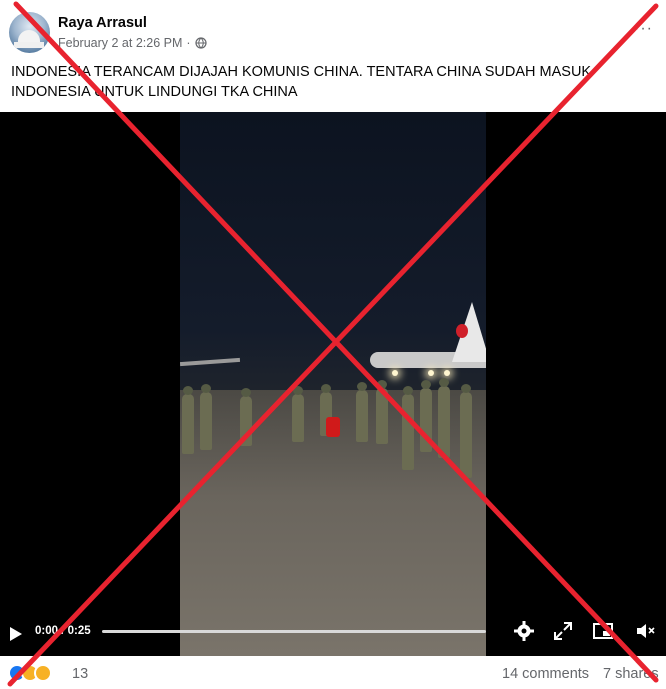  What do you see at coordinates (643, 29) in the screenshot?
I see `more-options-button: ···` at bounding box center [643, 29].